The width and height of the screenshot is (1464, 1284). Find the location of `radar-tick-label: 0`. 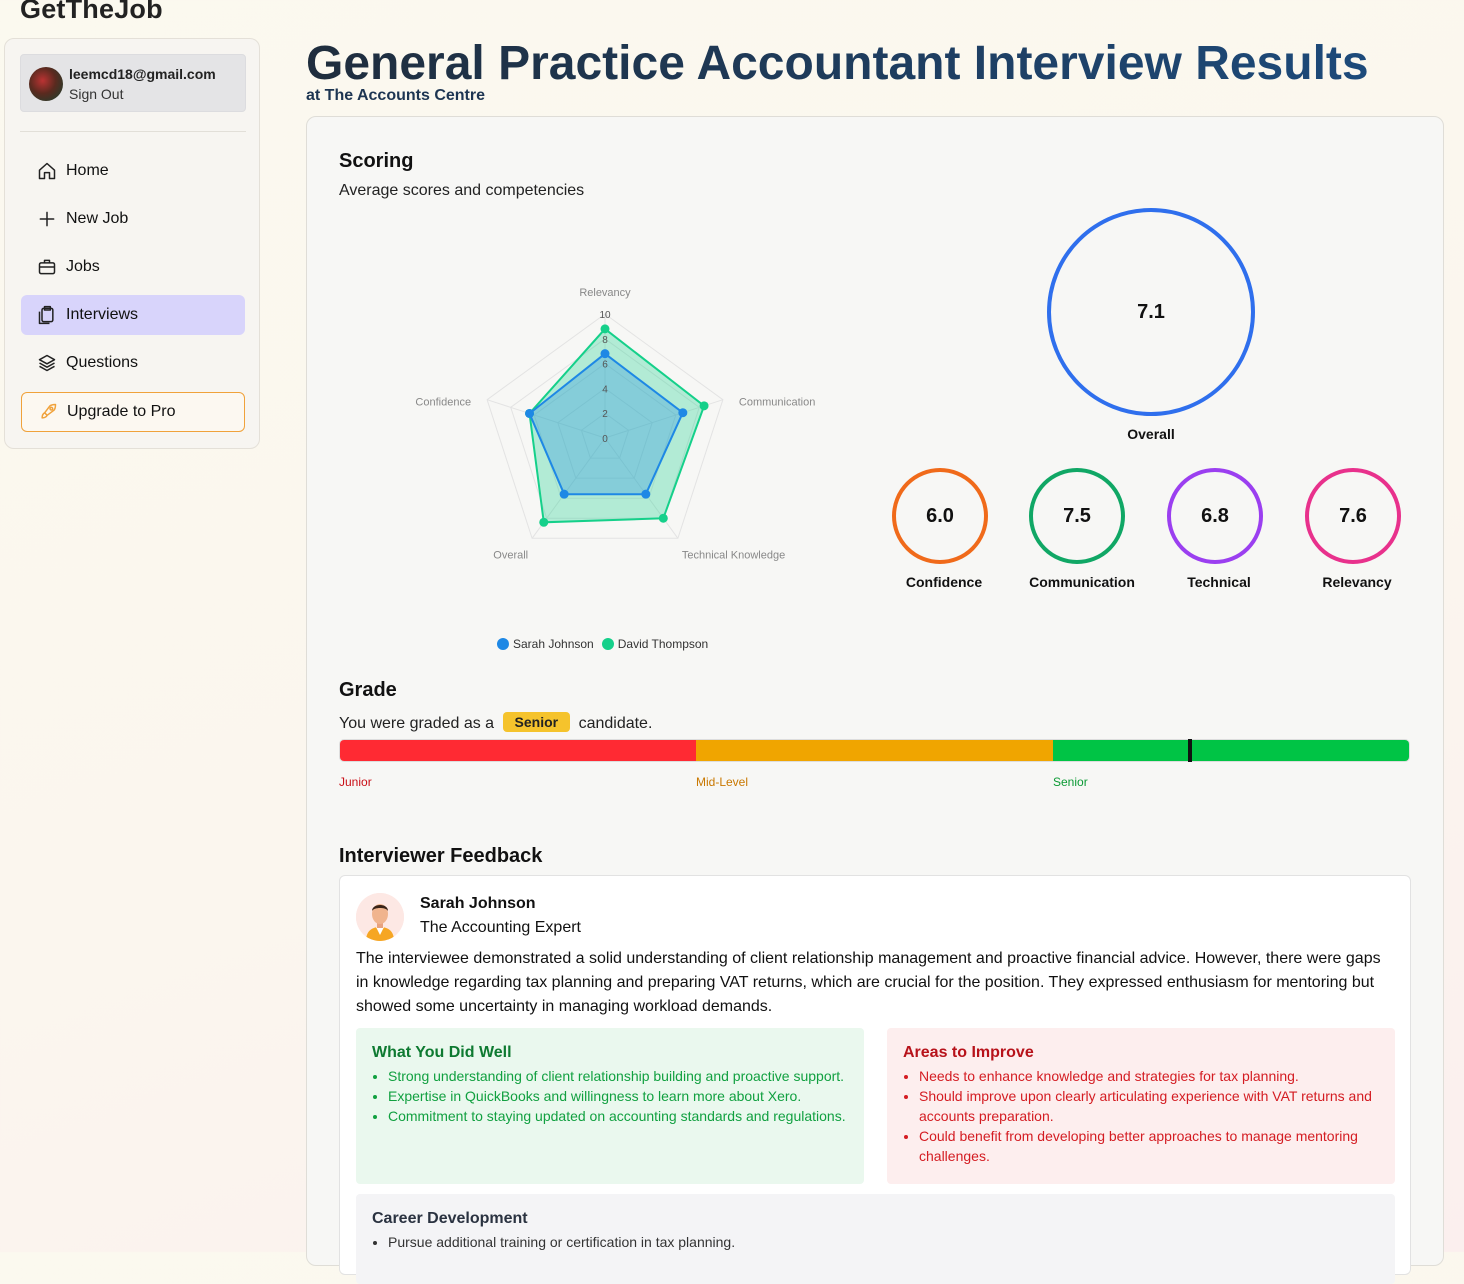

radar-tick-label: 0 is located at coordinates (605, 439).